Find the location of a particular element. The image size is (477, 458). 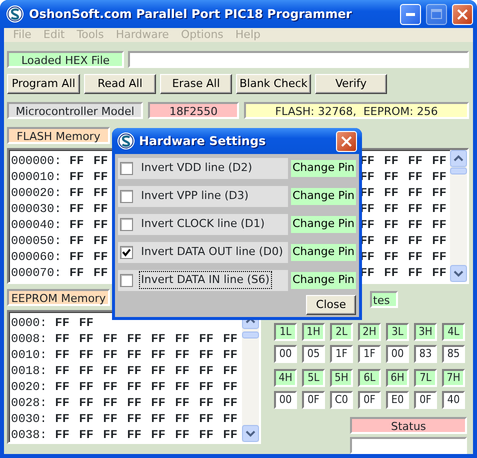

config-label: 2L is located at coordinates (341, 332).